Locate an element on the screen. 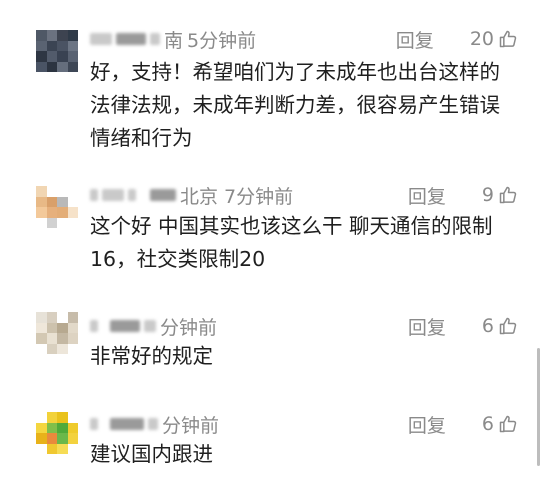  comment-time: 7分钟前 is located at coordinates (259, 196).